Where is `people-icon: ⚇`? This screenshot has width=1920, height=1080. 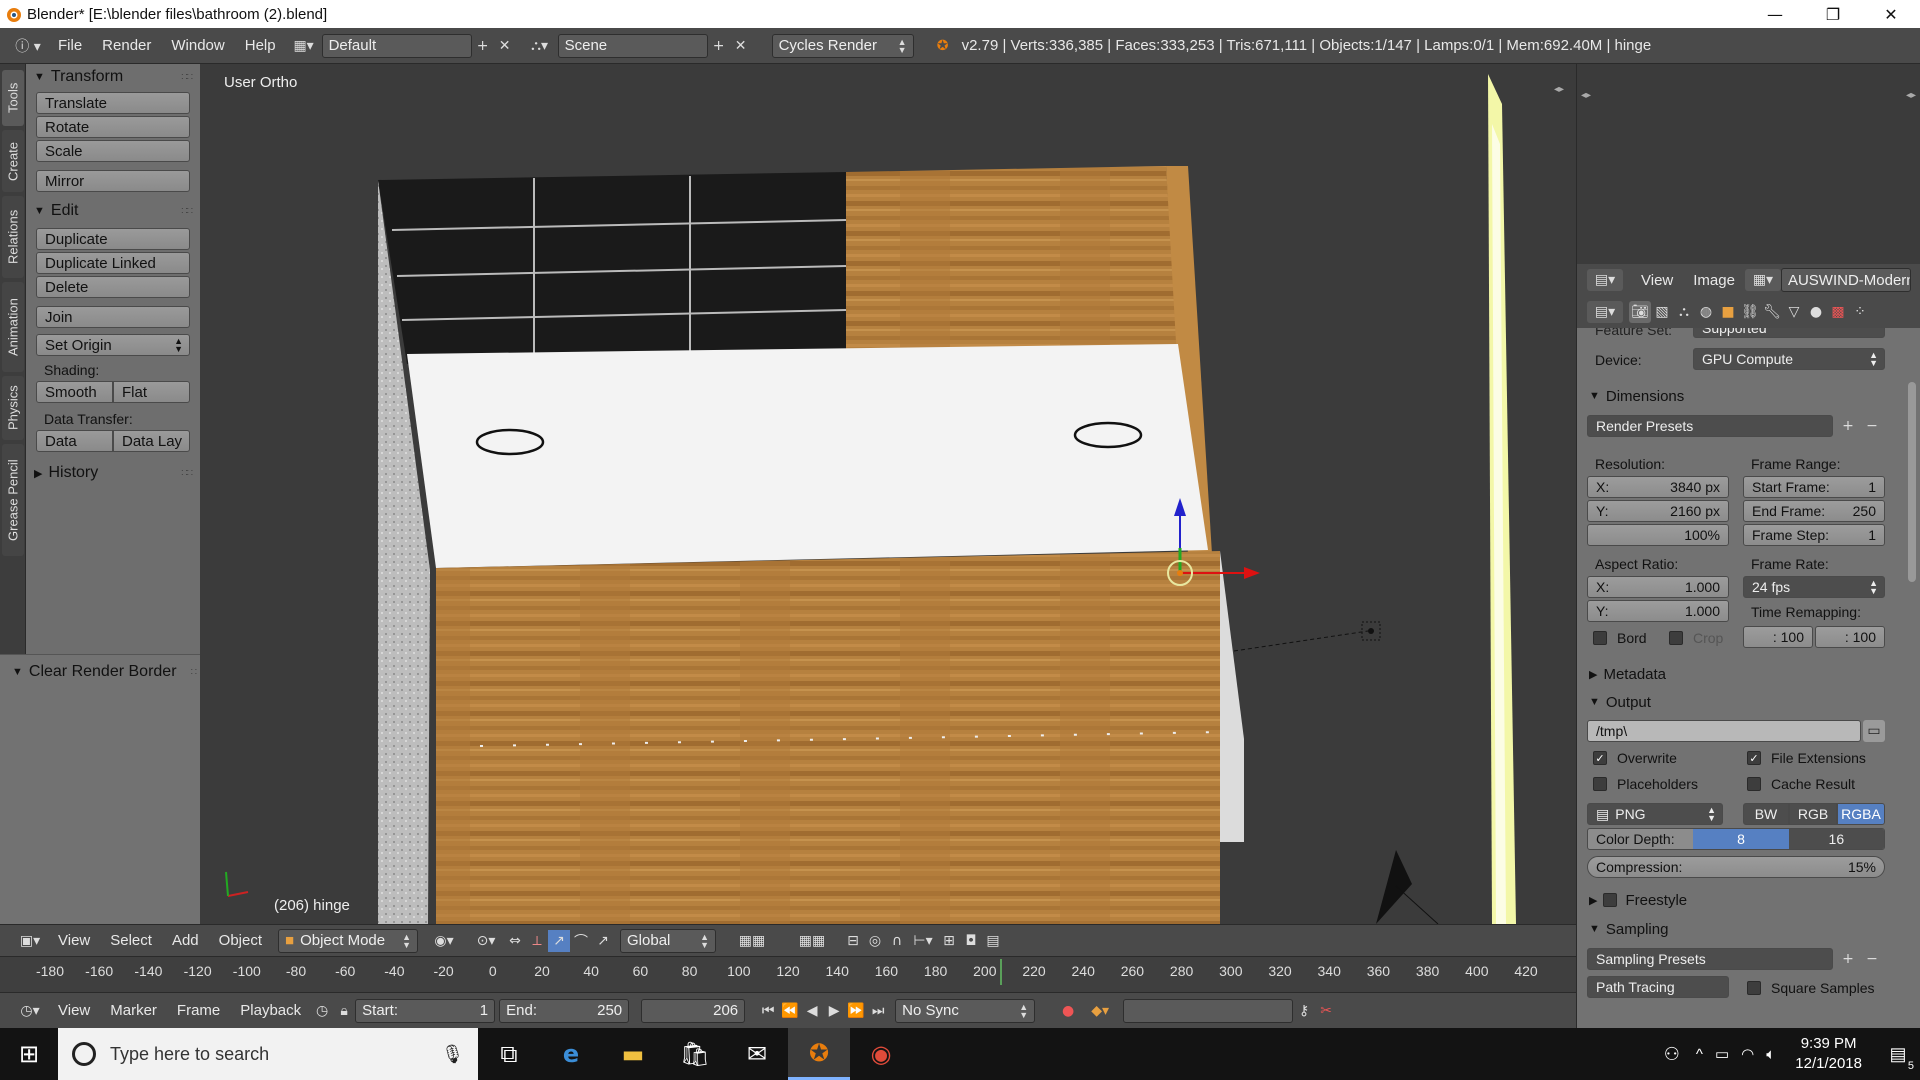 people-icon: ⚇ is located at coordinates (1672, 1054).